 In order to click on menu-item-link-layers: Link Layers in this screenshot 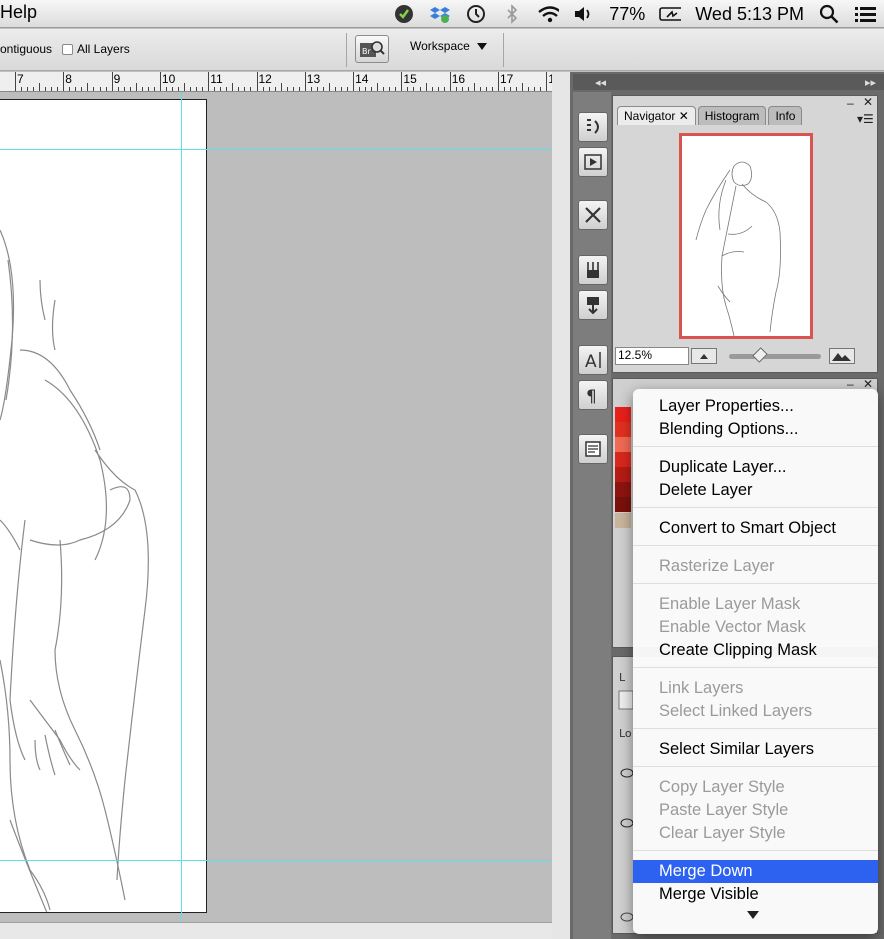, I will do `click(755, 688)`.